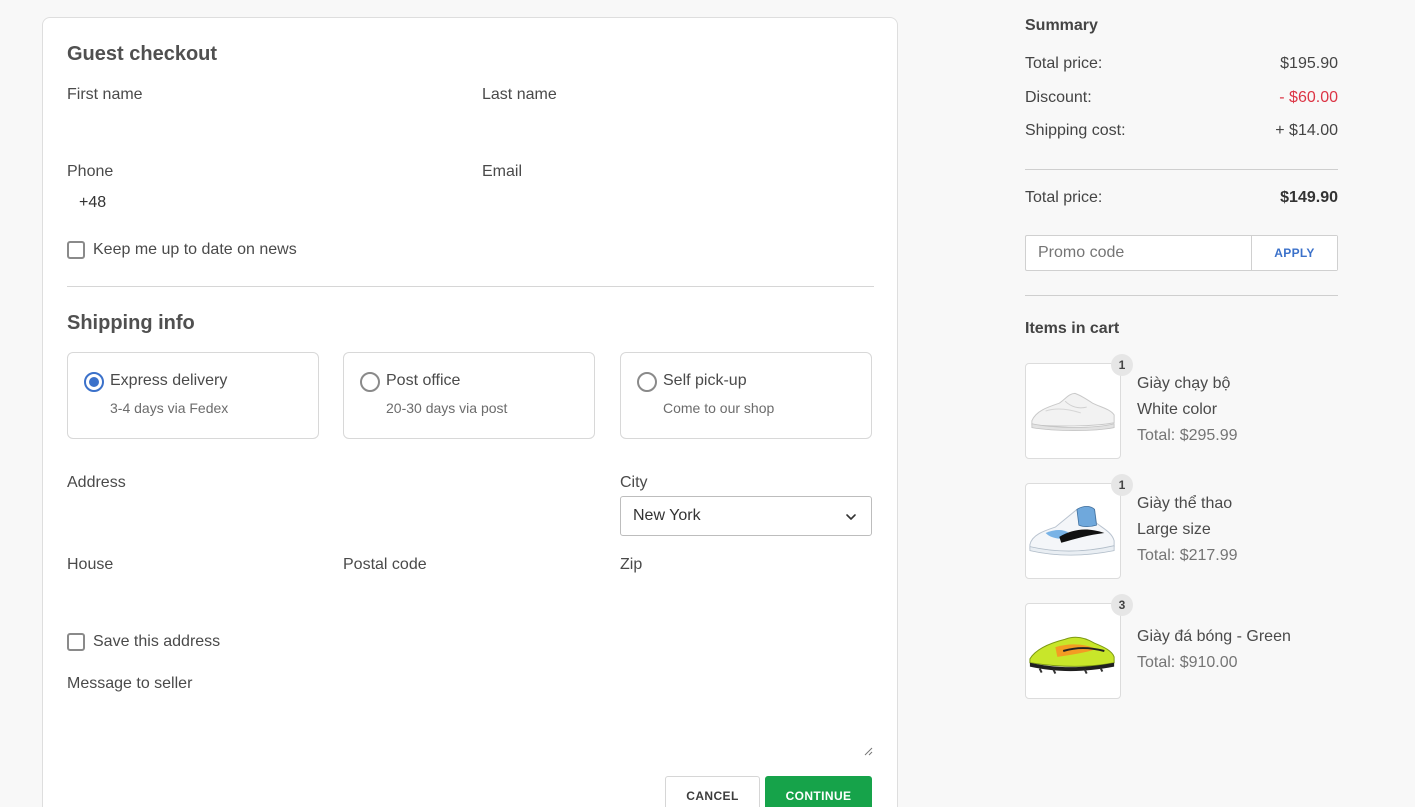 The width and height of the screenshot is (1415, 807). Describe the element at coordinates (745, 597) in the screenshot. I see `zip-input` at that location.